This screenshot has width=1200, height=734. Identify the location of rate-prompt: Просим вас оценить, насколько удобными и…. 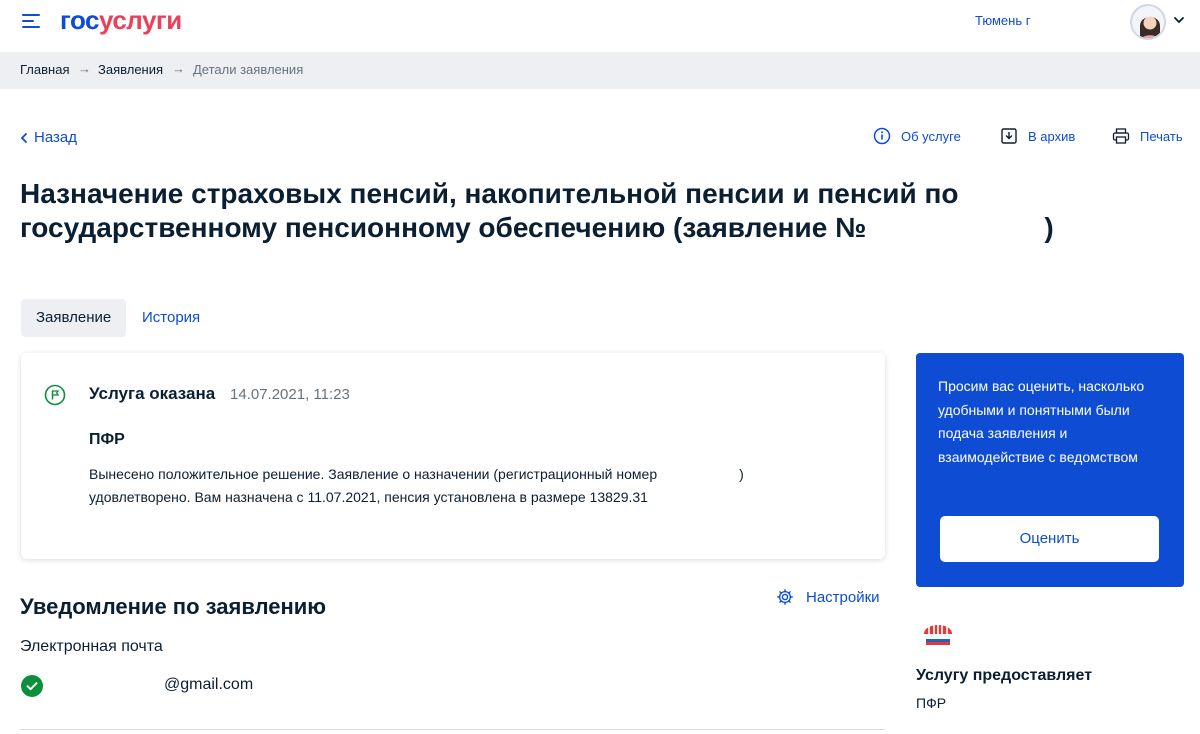
(1041, 421).